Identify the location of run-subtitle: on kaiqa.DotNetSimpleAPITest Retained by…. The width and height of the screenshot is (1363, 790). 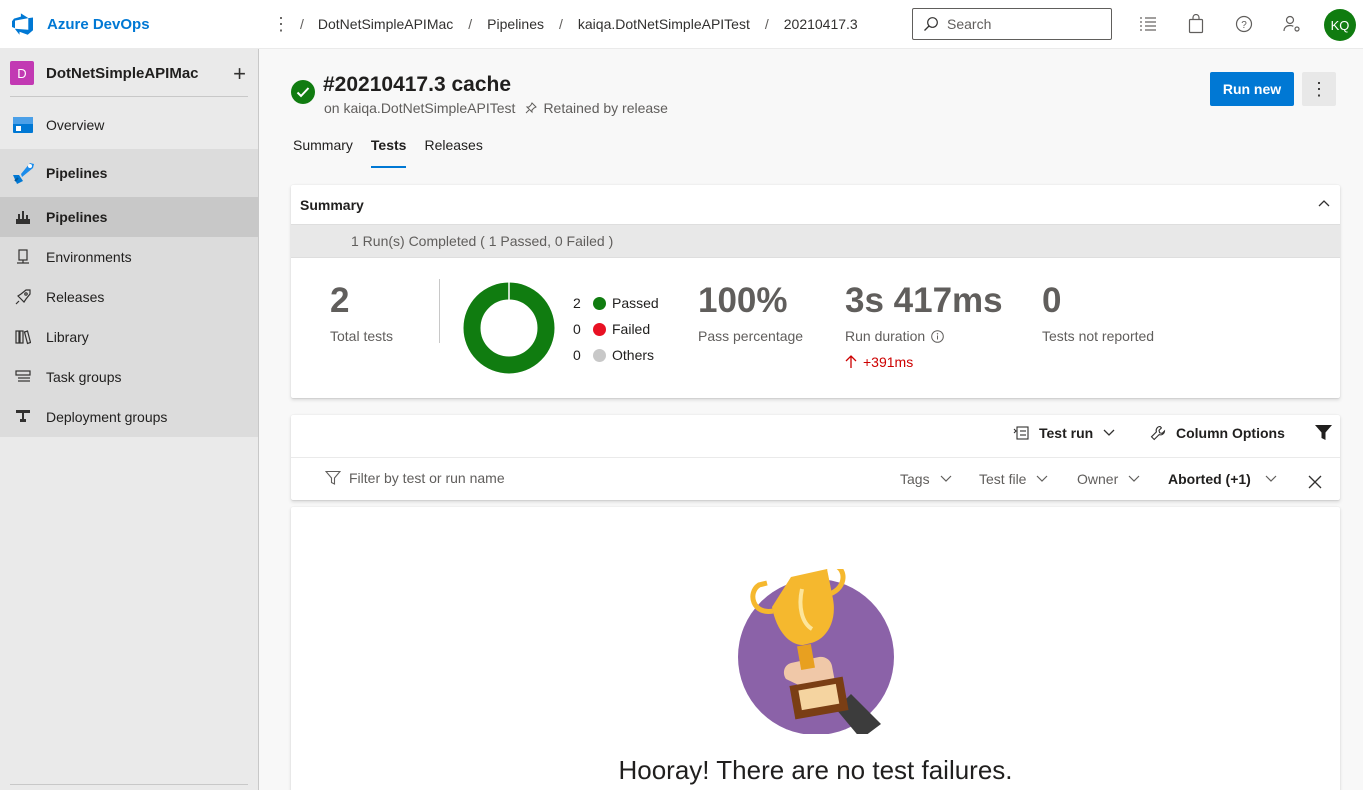
(496, 108).